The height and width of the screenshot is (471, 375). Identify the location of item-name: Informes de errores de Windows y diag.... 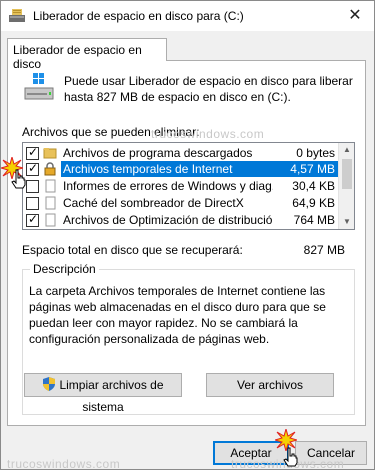
(168, 186).